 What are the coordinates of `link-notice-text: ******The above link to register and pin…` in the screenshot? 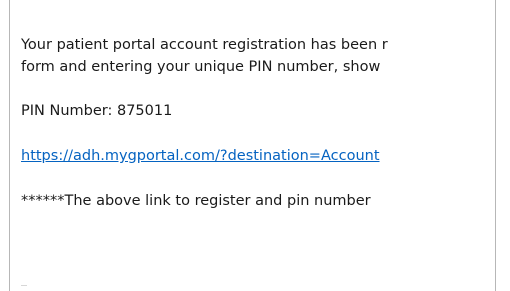 It's located at (196, 201).